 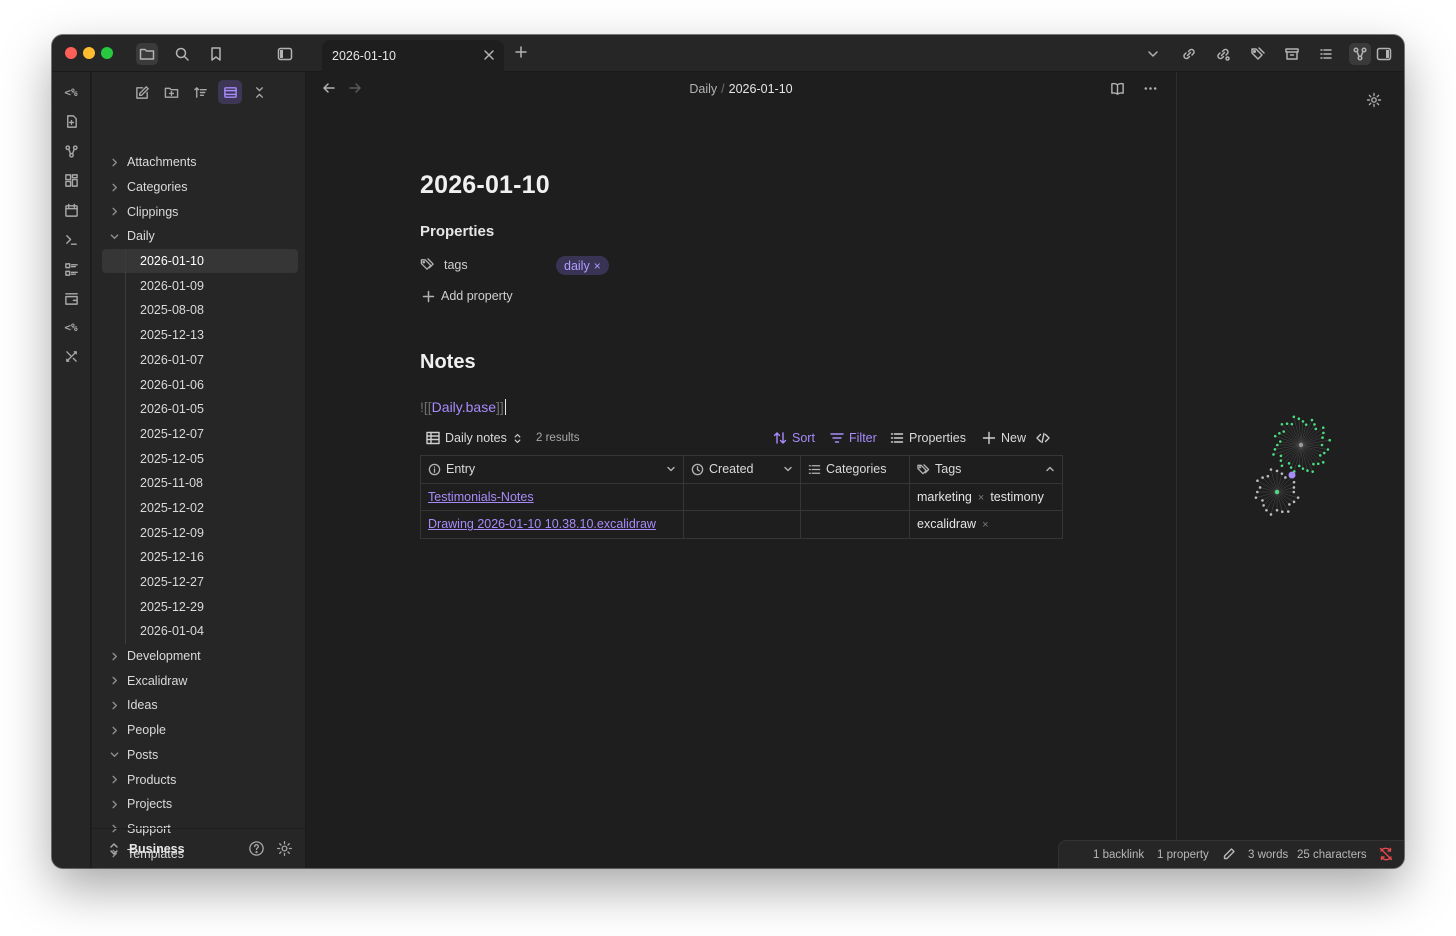 I want to click on vault-name: Business, so click(x=157, y=849).